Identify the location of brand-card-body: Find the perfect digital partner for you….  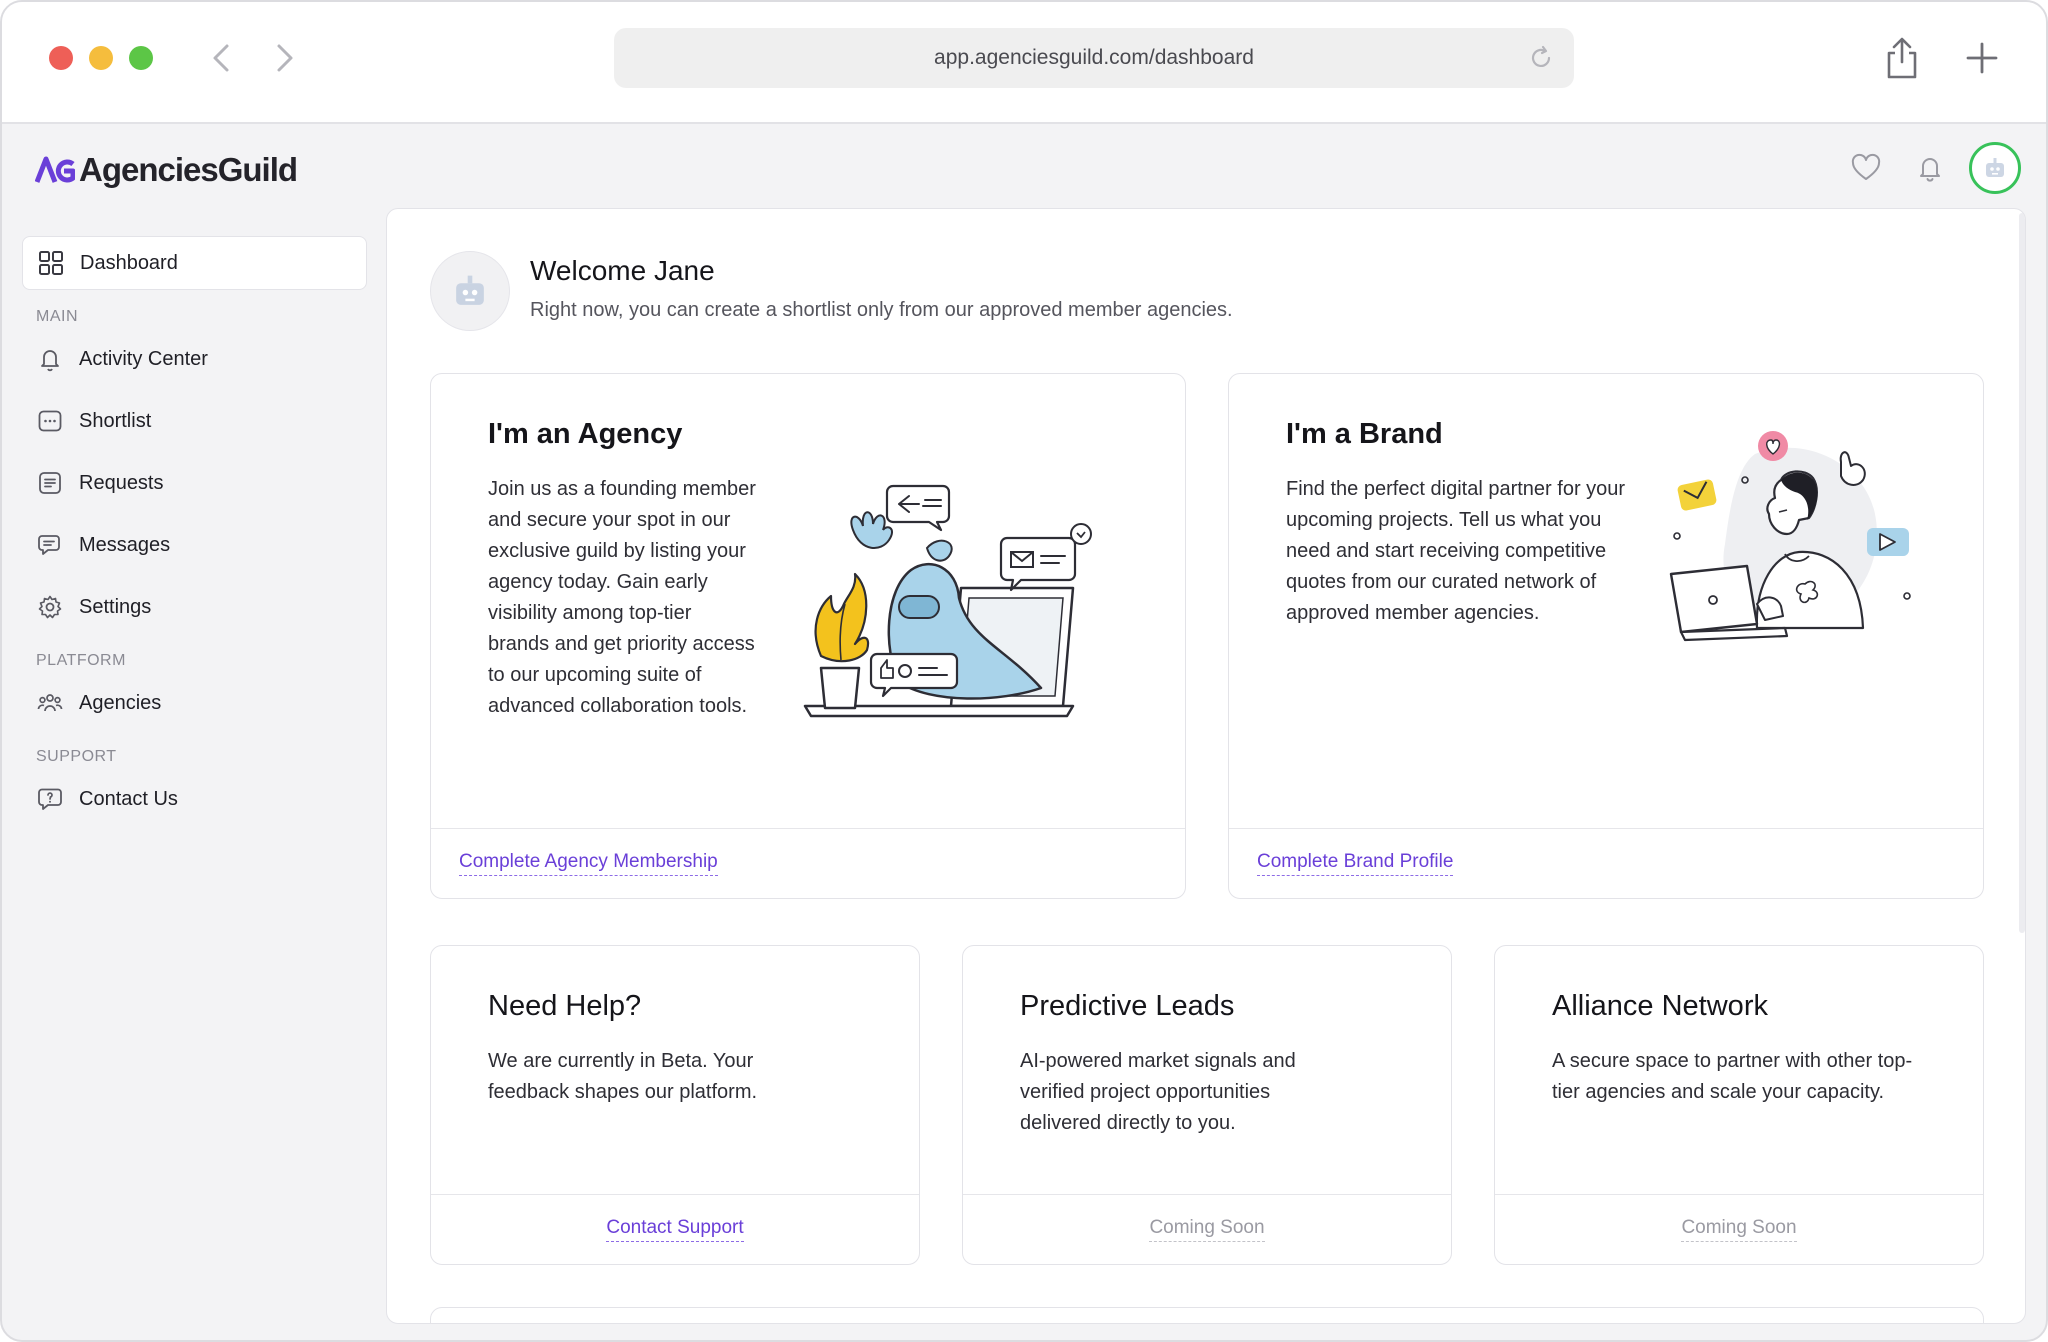
(1456, 551).